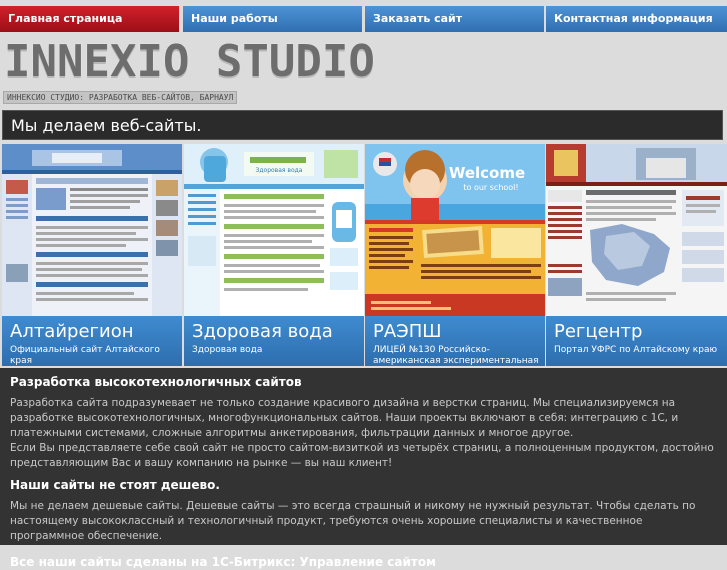 Image resolution: width=727 pixels, height=570 pixels. Describe the element at coordinates (272, 19) in the screenshot. I see `nav-works: Наши работы` at that location.